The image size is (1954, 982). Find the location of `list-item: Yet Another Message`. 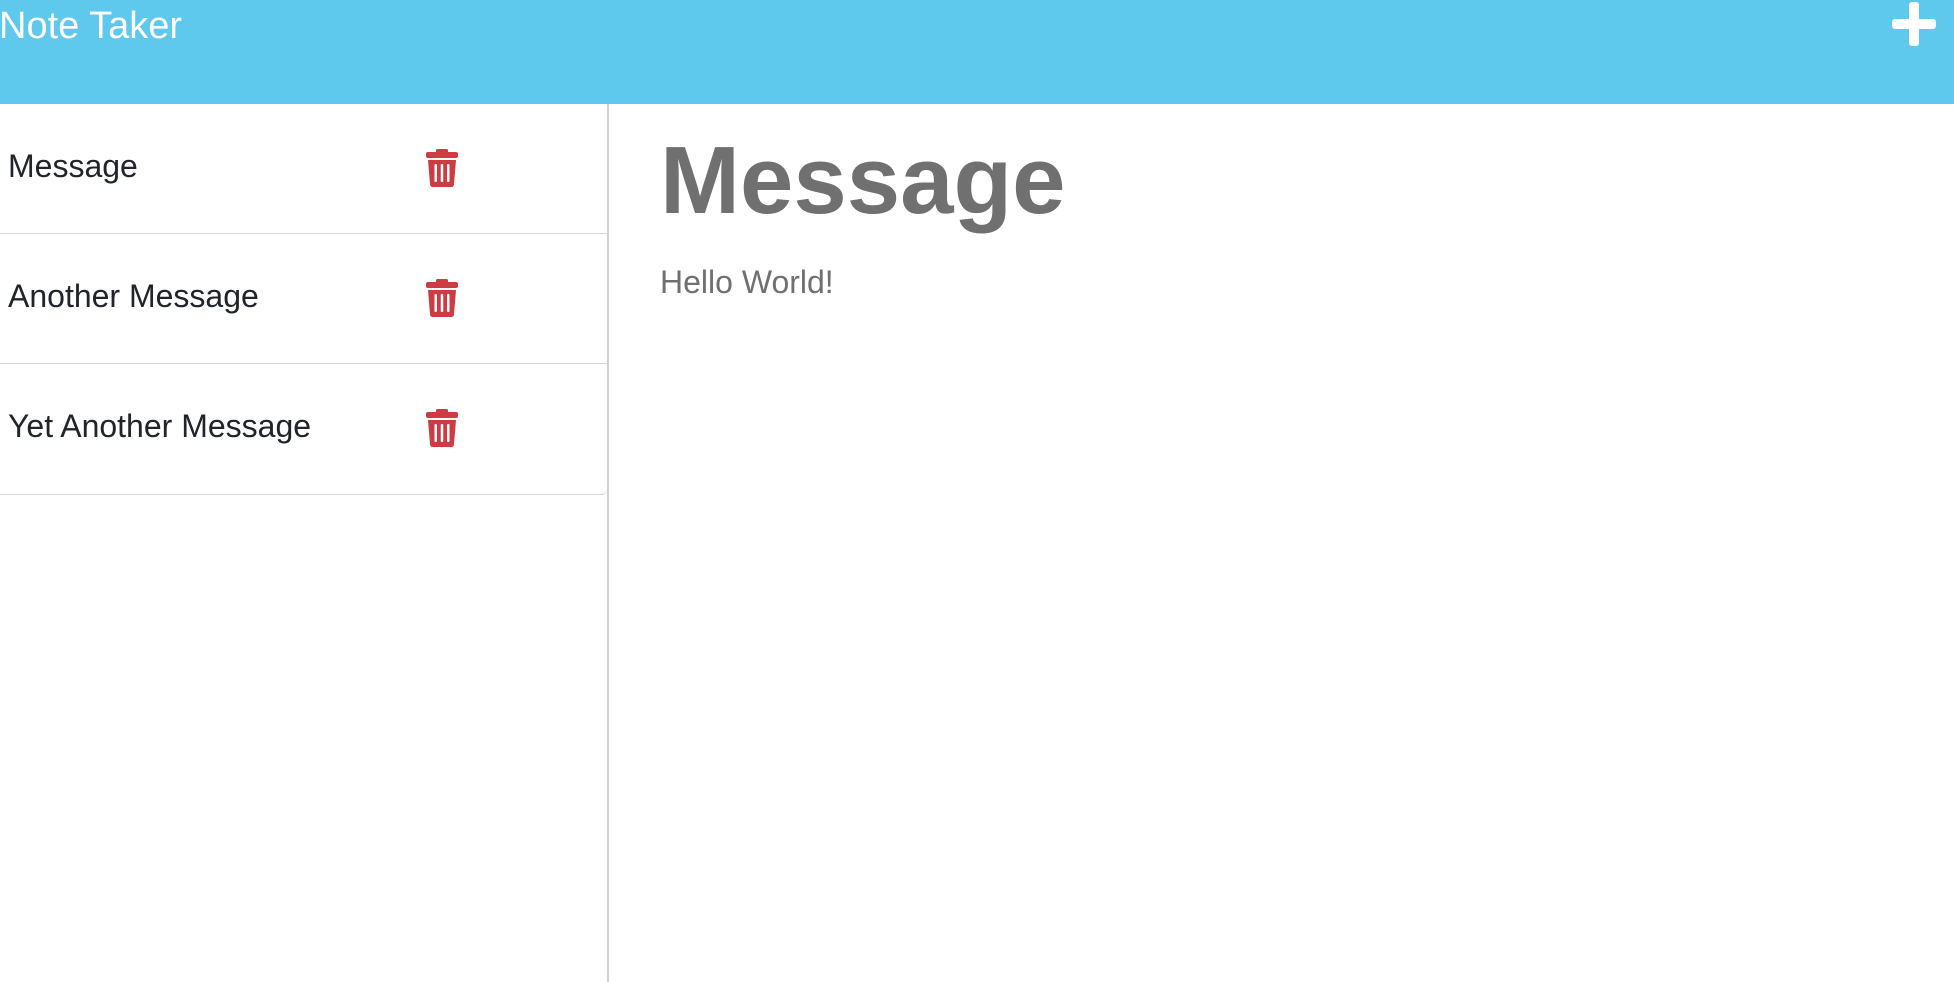

list-item: Yet Another Message is located at coordinates (303, 429).